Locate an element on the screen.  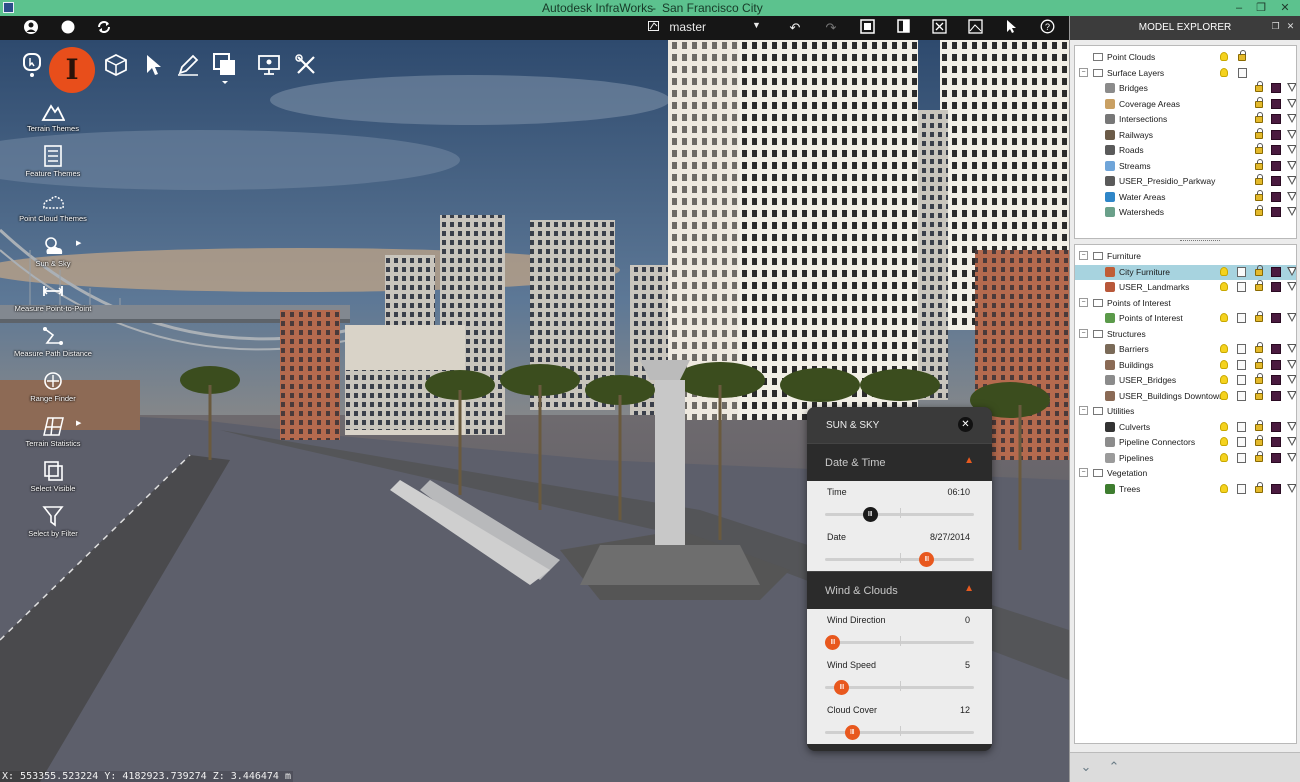
tree-item: Intersections is located at coordinates (1185, 119).